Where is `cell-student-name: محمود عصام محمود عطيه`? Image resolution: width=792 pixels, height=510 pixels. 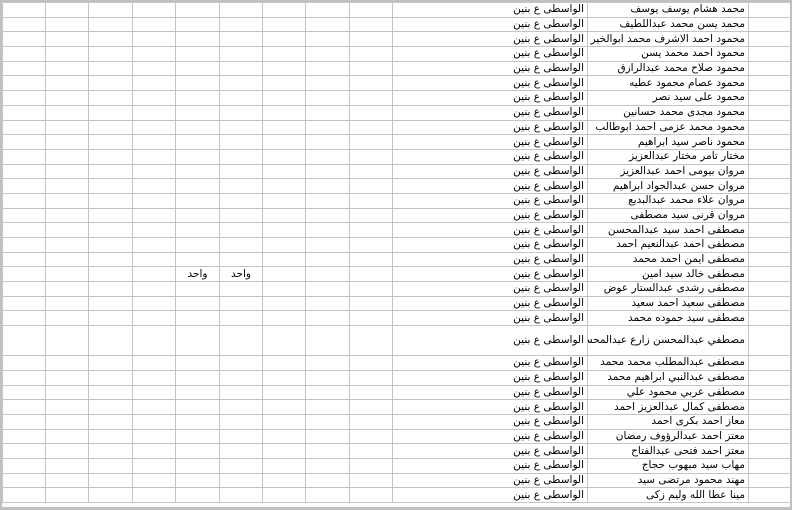 cell-student-name: محمود عصام محمود عطيه is located at coordinates (668, 83).